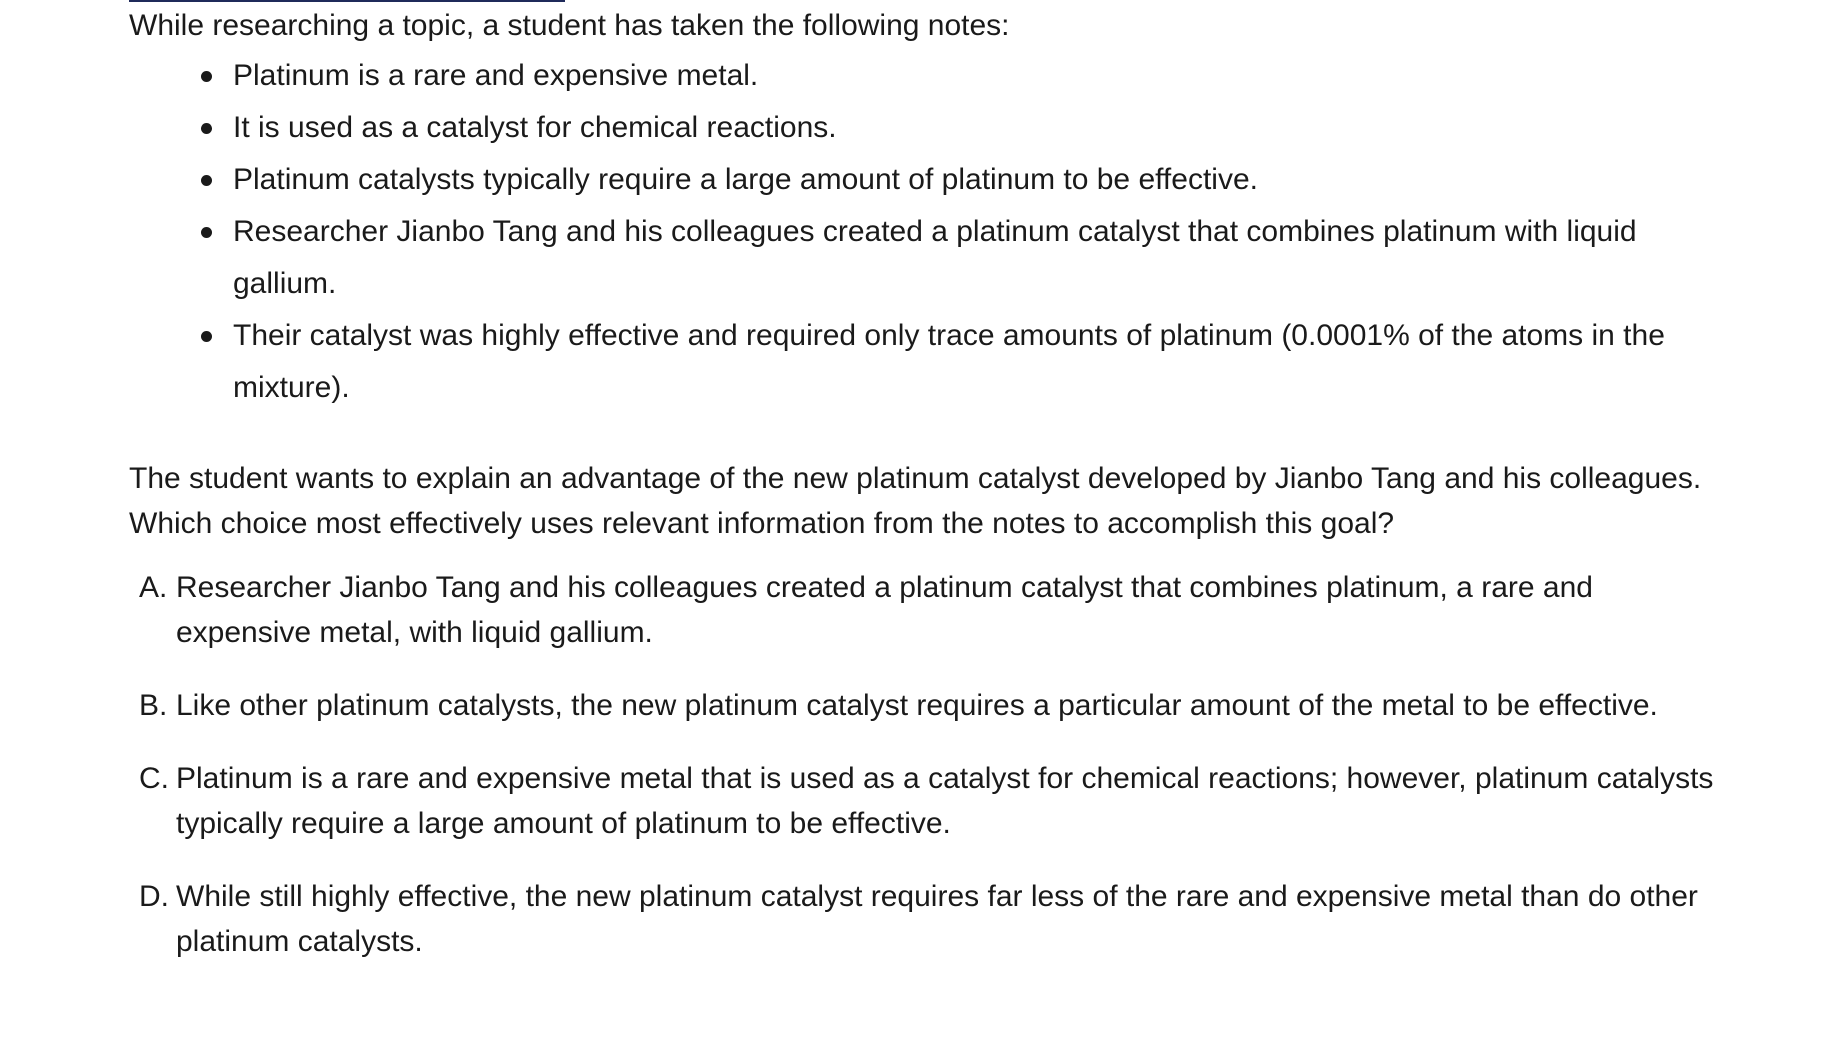 This screenshot has width=1836, height=1052. What do you see at coordinates (153, 587) in the screenshot?
I see `choice-letter: A.` at bounding box center [153, 587].